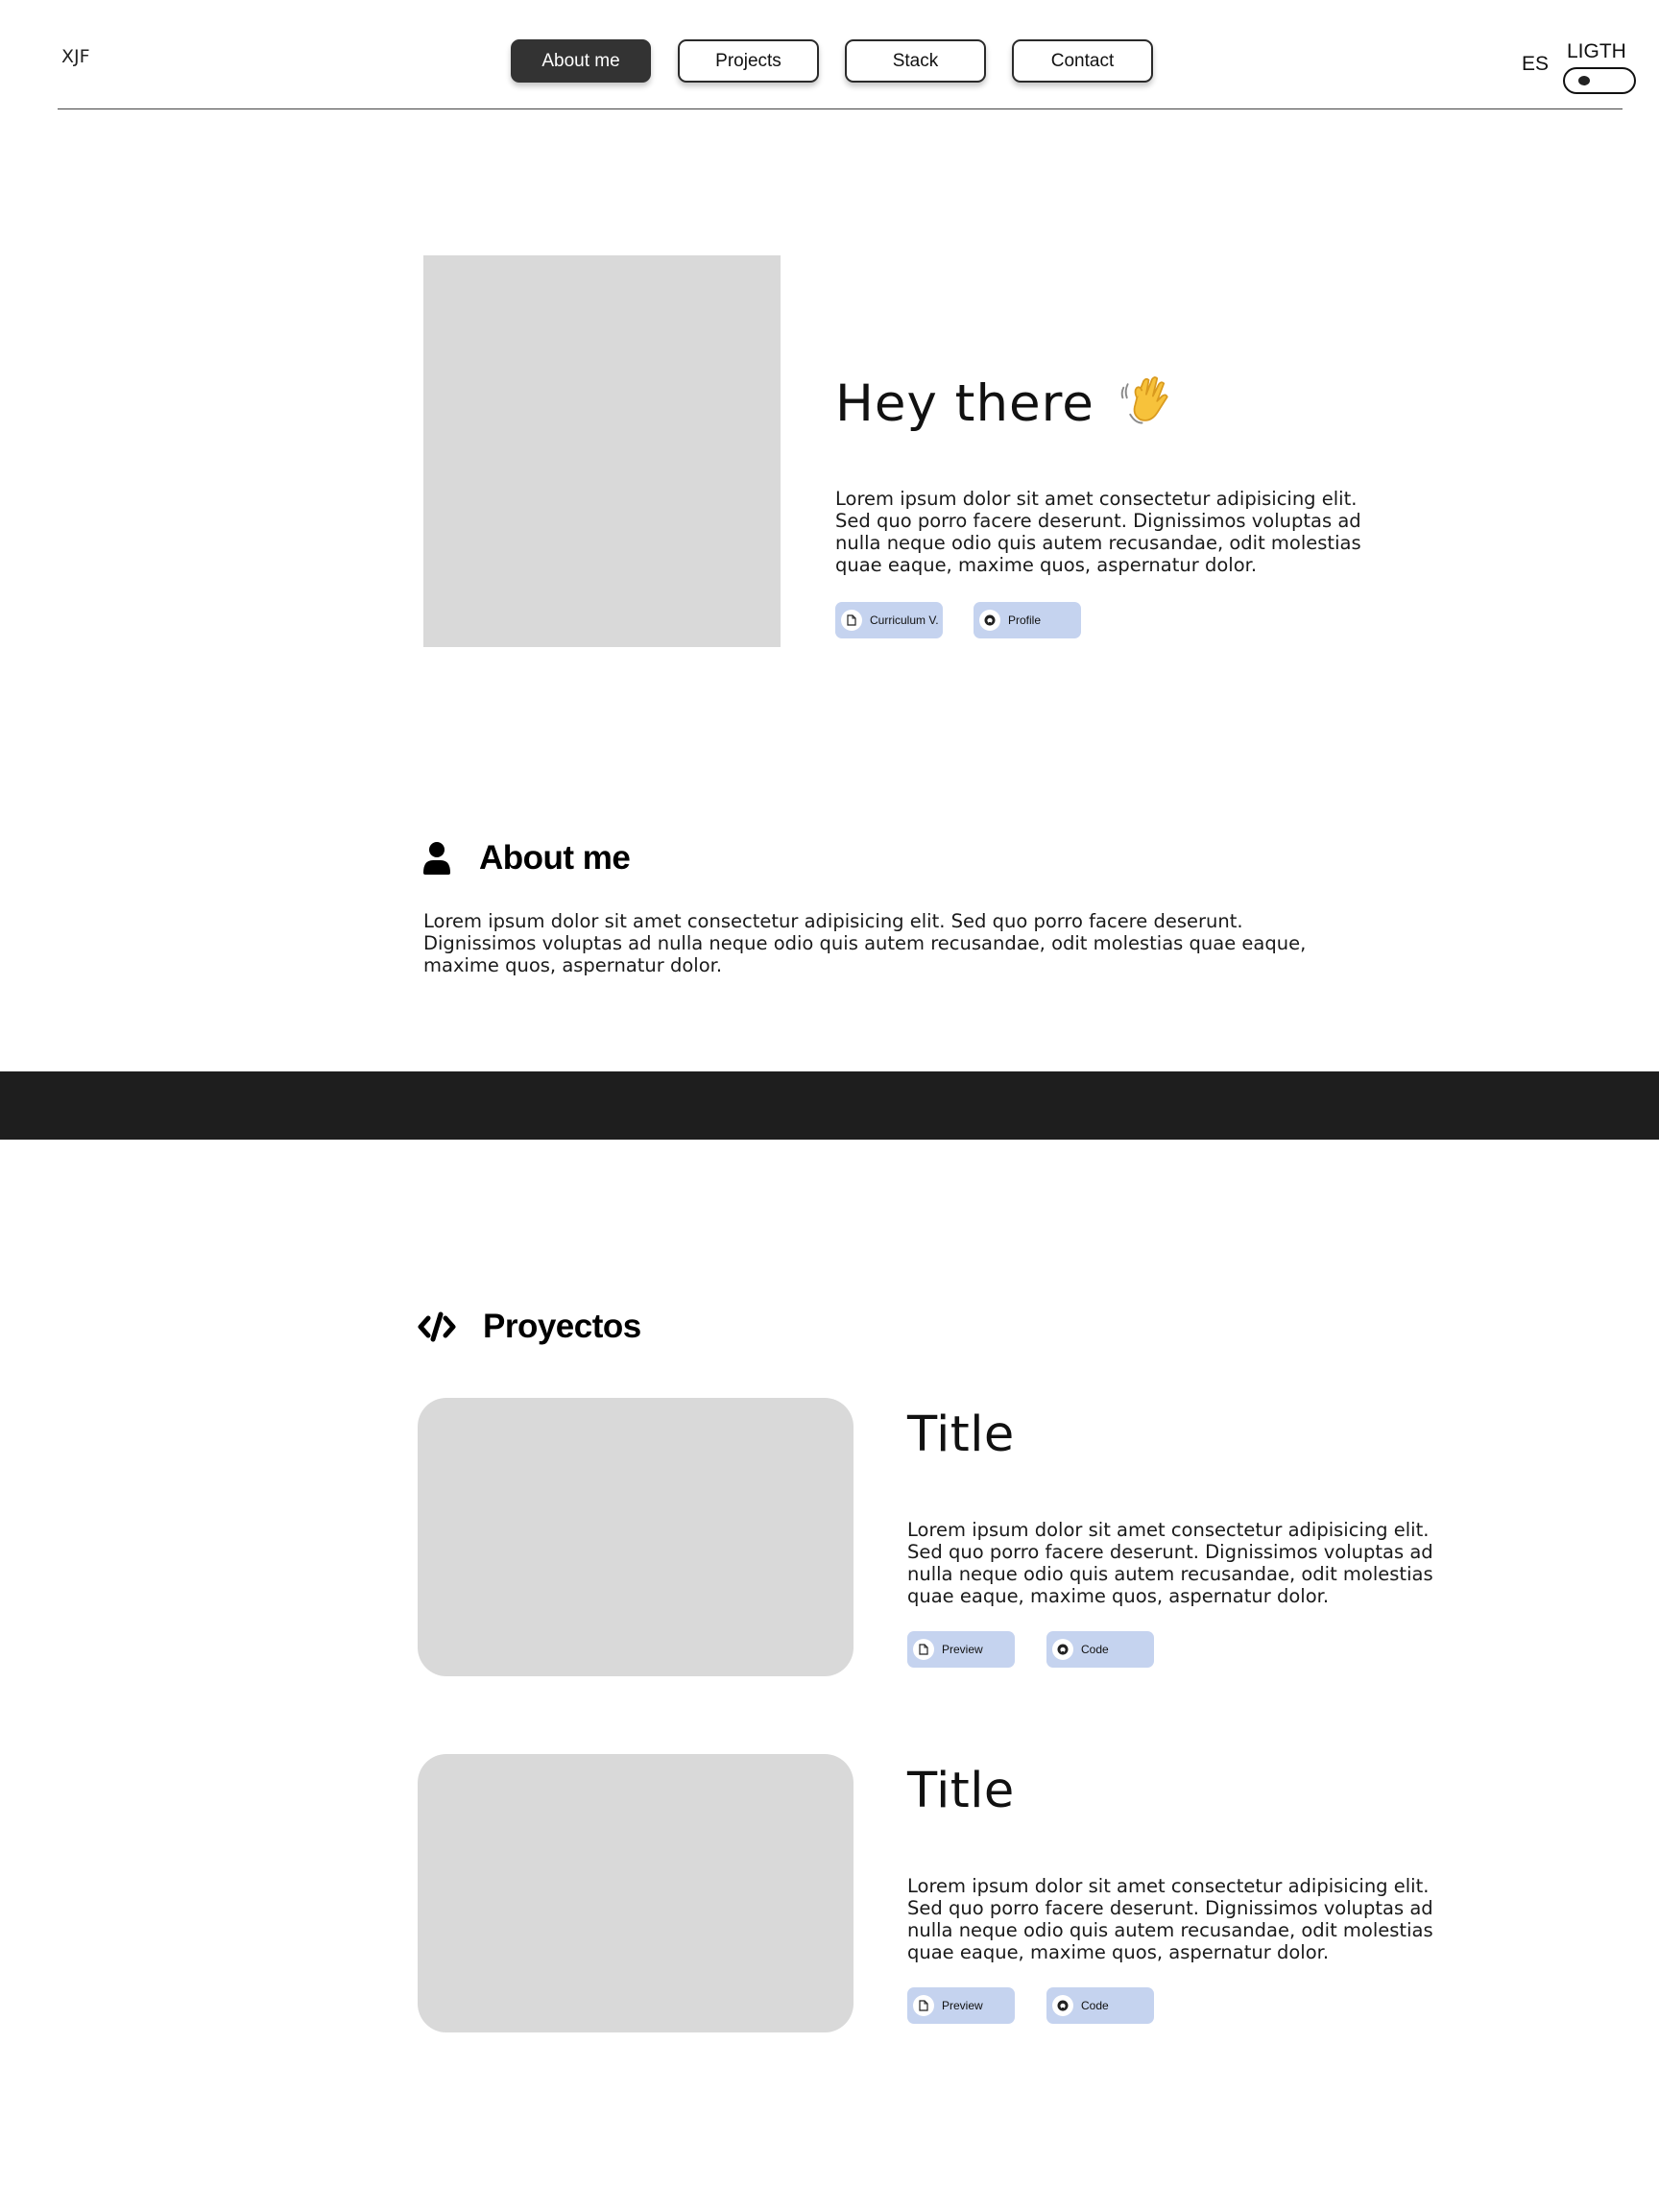 The image size is (1659, 2212). I want to click on curriculum-button-label: Curriculum V., so click(904, 620).